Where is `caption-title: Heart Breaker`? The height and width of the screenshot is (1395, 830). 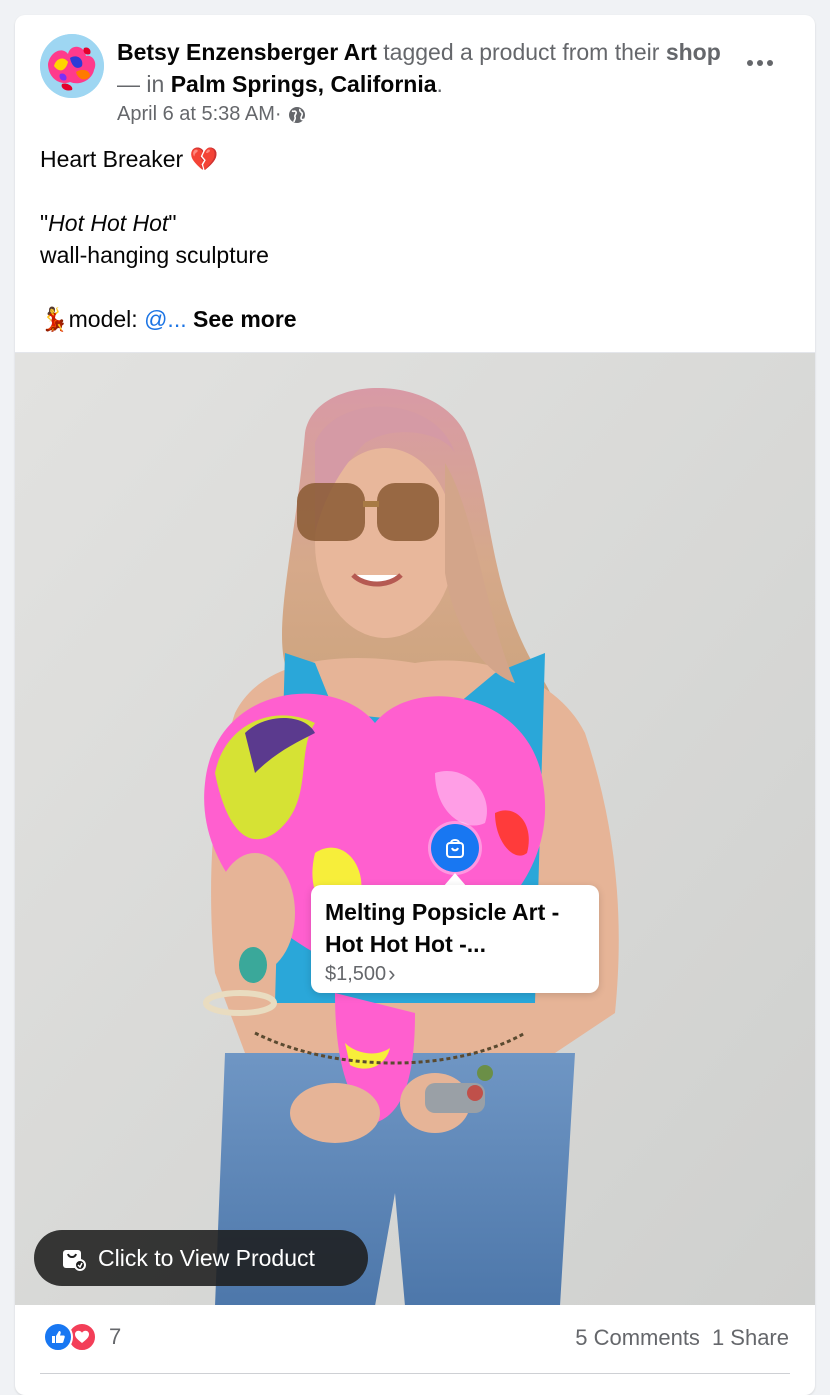 caption-title: Heart Breaker is located at coordinates (115, 159).